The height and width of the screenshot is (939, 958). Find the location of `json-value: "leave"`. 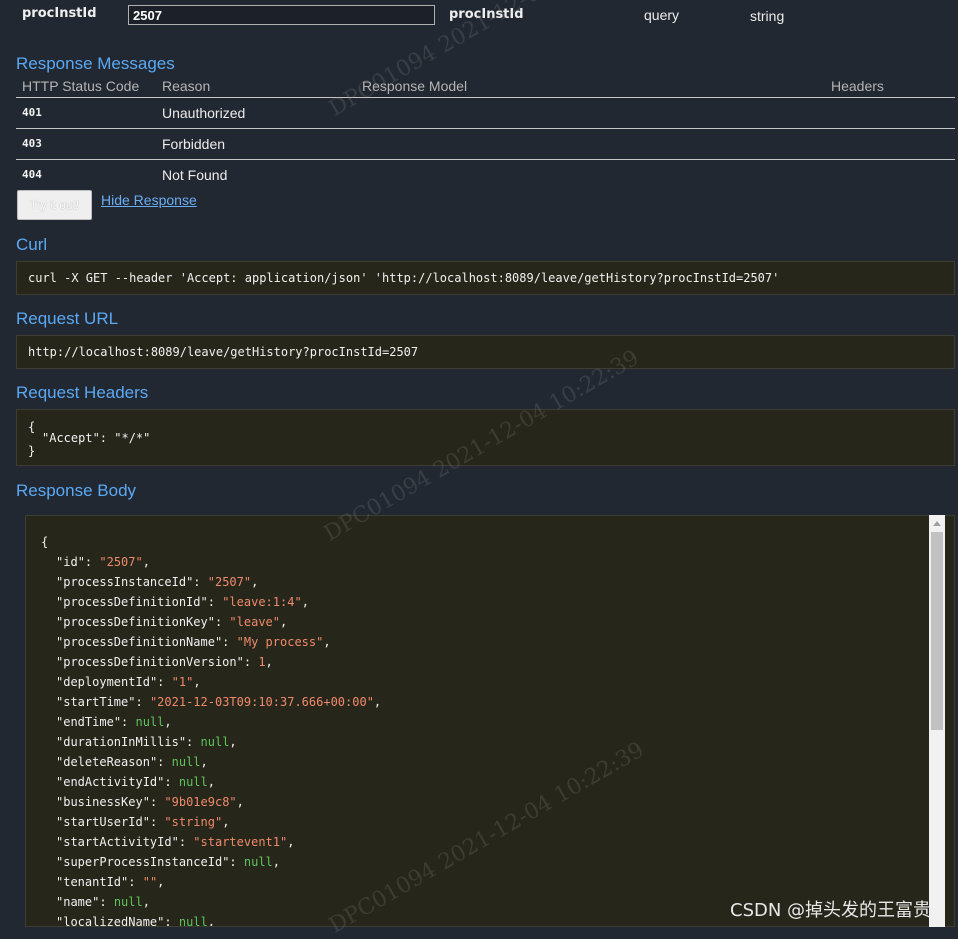

json-value: "leave" is located at coordinates (254, 622).